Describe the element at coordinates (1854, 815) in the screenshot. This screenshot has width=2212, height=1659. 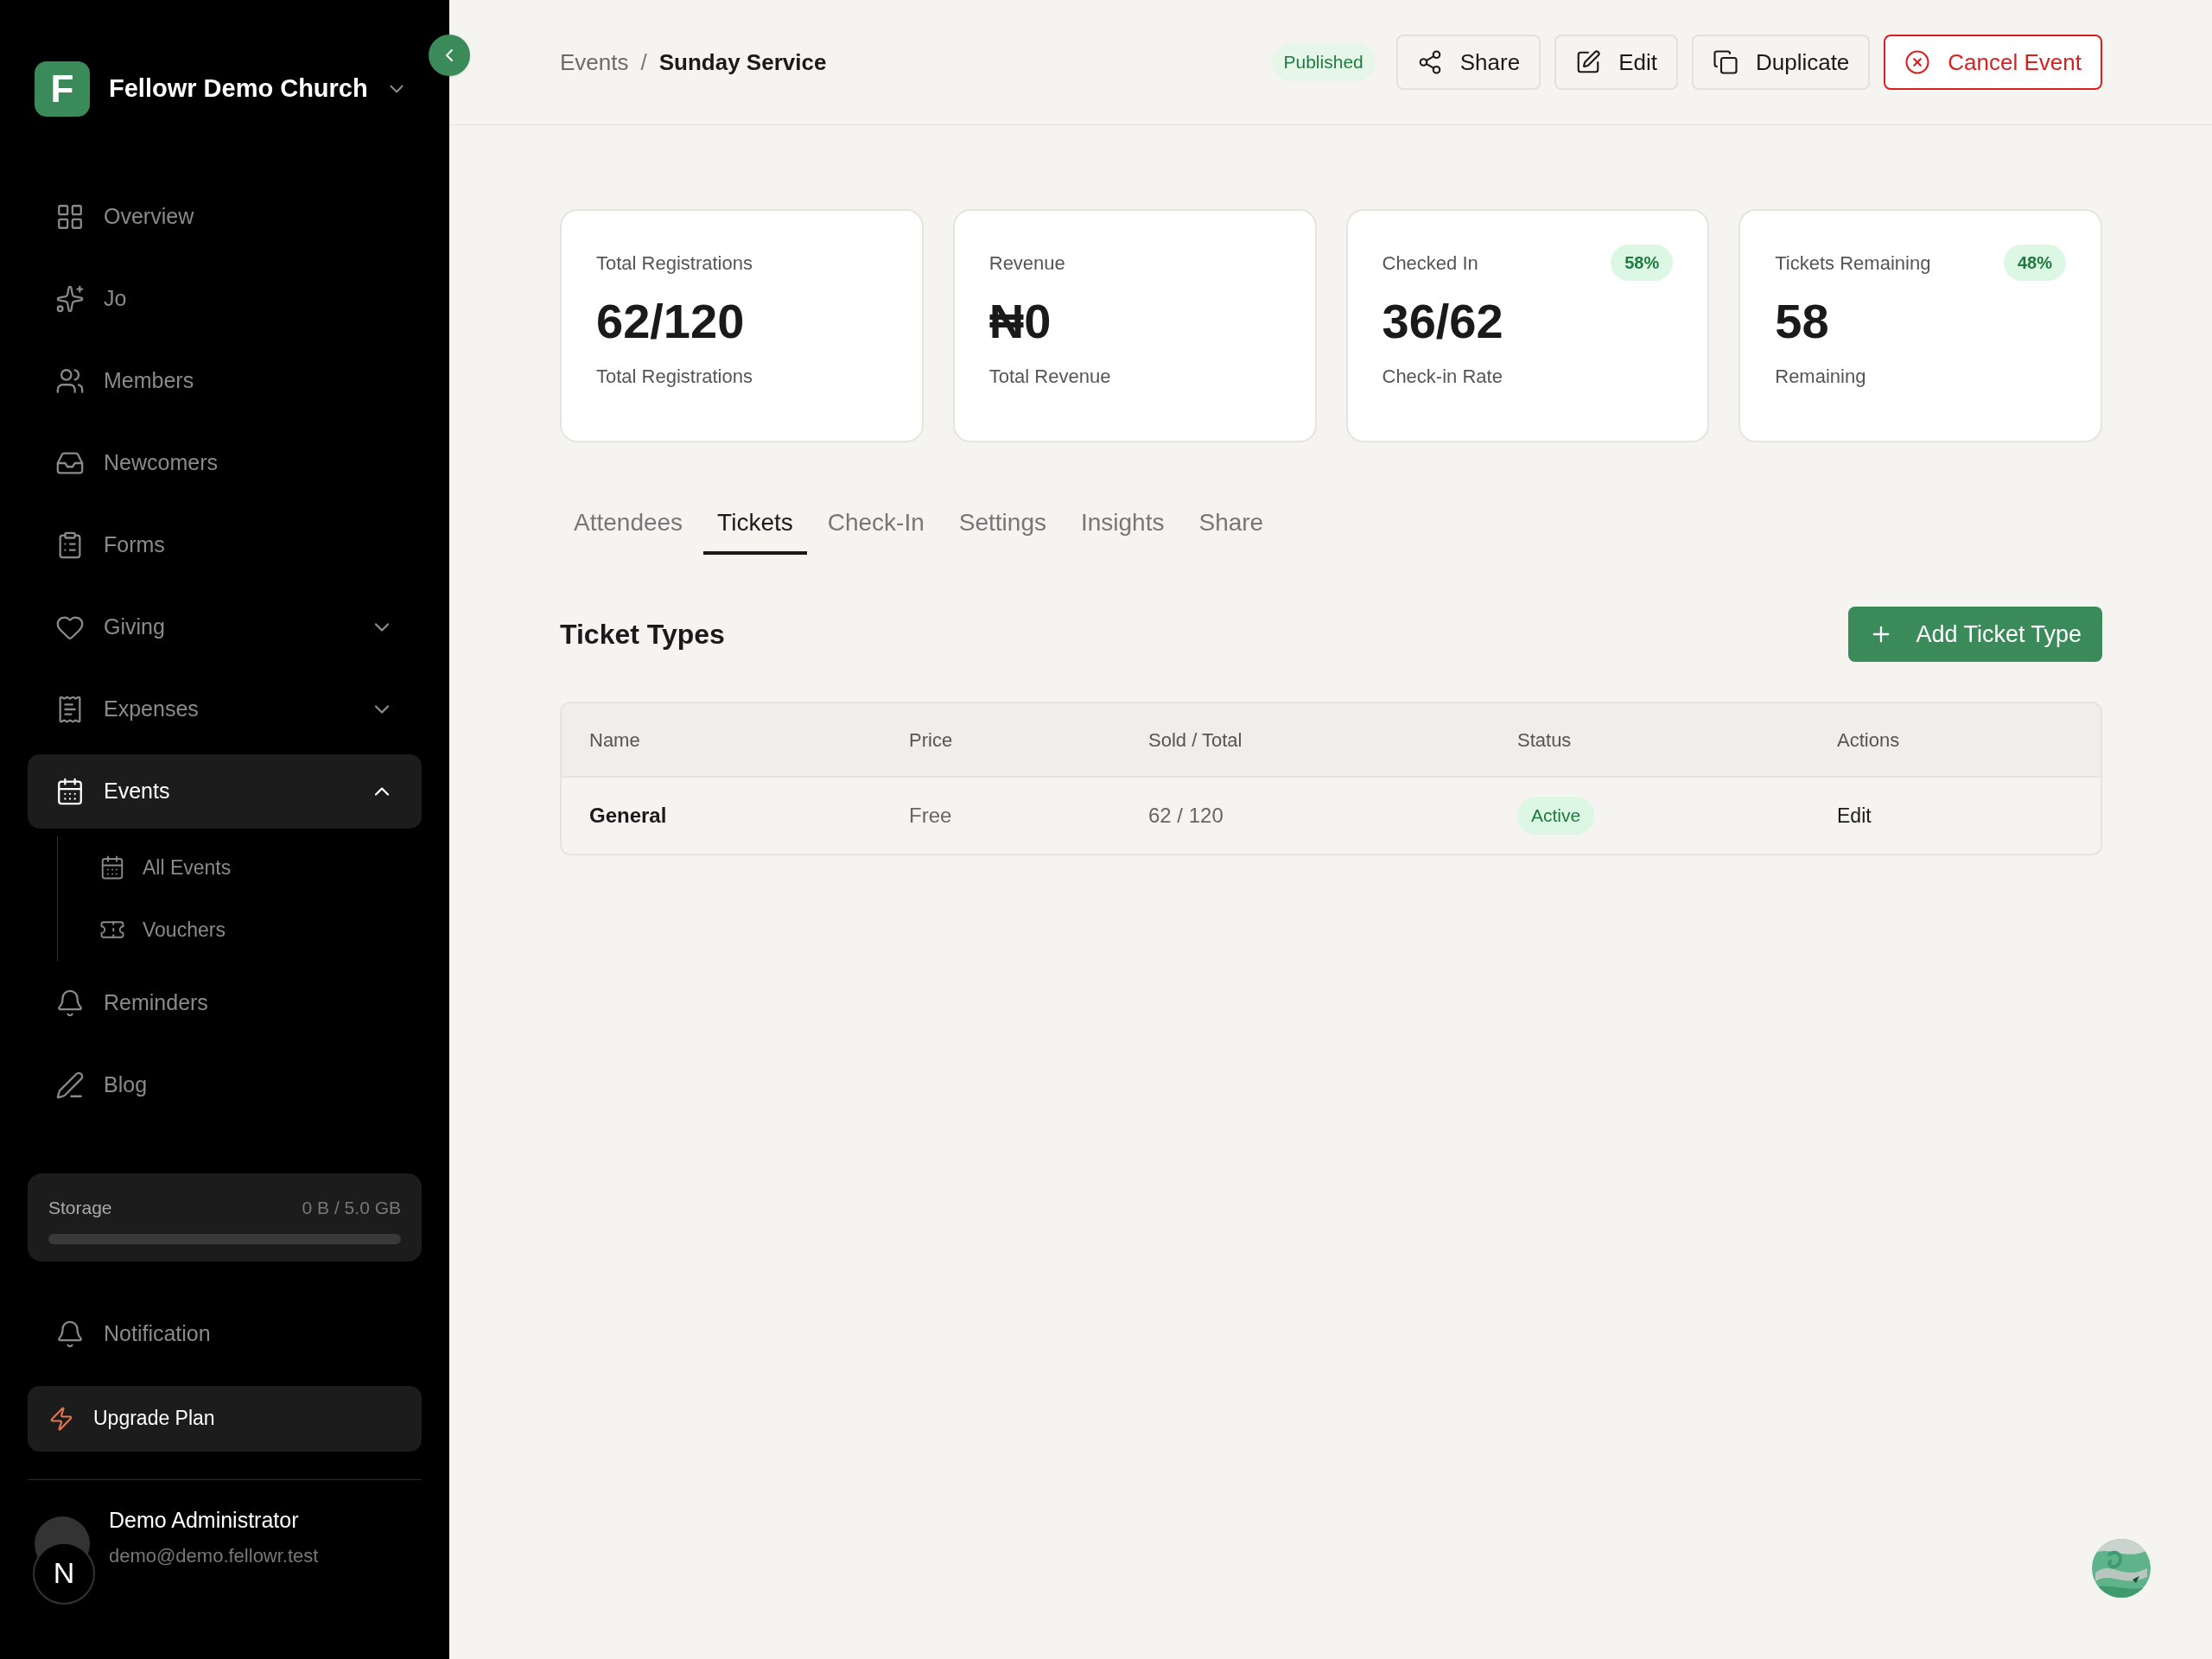
I see `edit-link: Edit` at that location.